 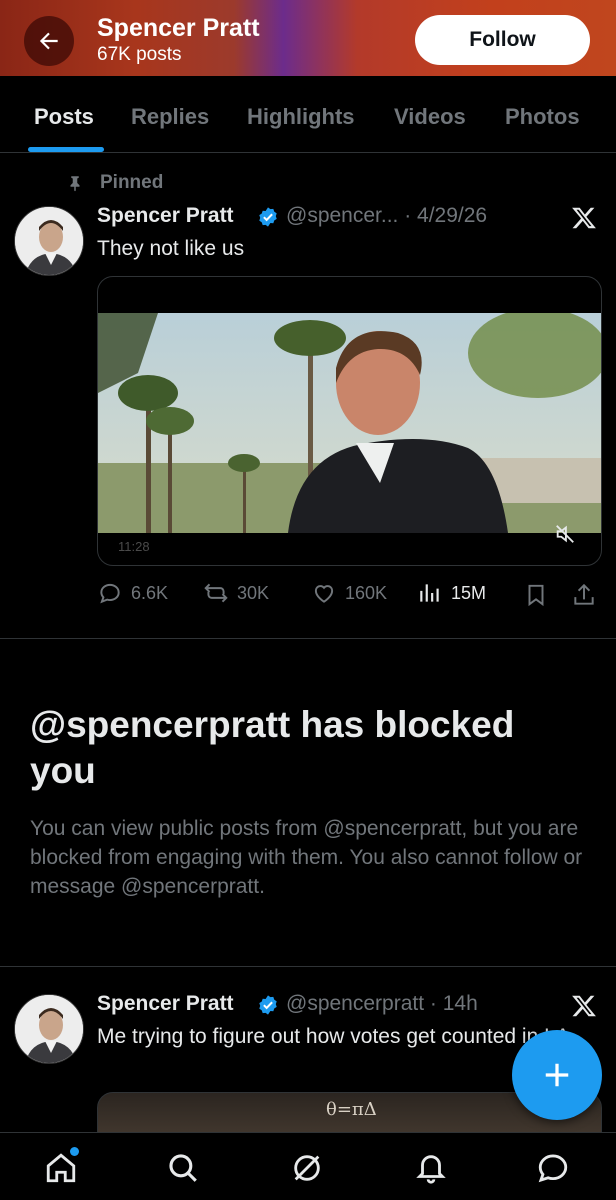 I want to click on post-text: They not like us, so click(x=171, y=248).